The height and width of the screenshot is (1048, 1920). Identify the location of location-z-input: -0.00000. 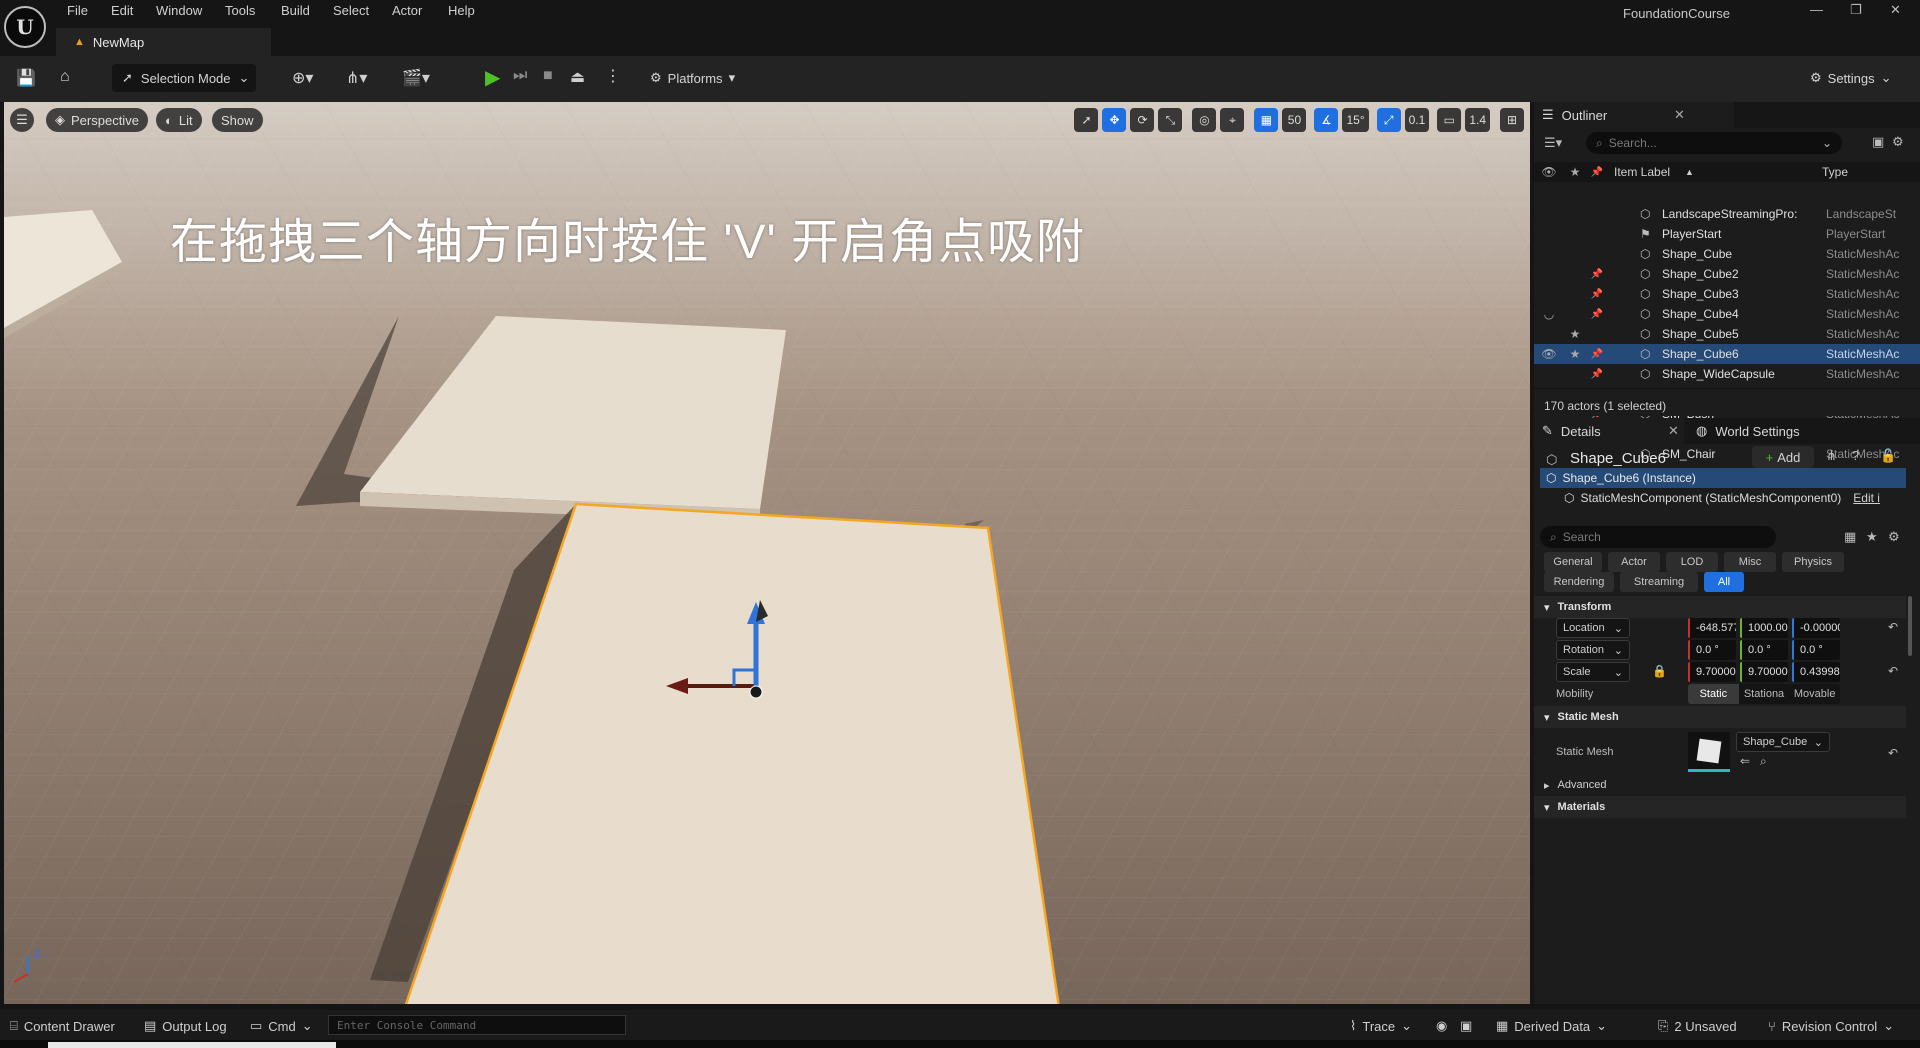
(1816, 628).